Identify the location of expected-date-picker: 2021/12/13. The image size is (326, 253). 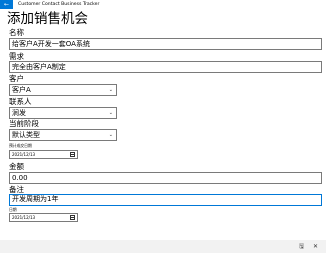
(43, 154).